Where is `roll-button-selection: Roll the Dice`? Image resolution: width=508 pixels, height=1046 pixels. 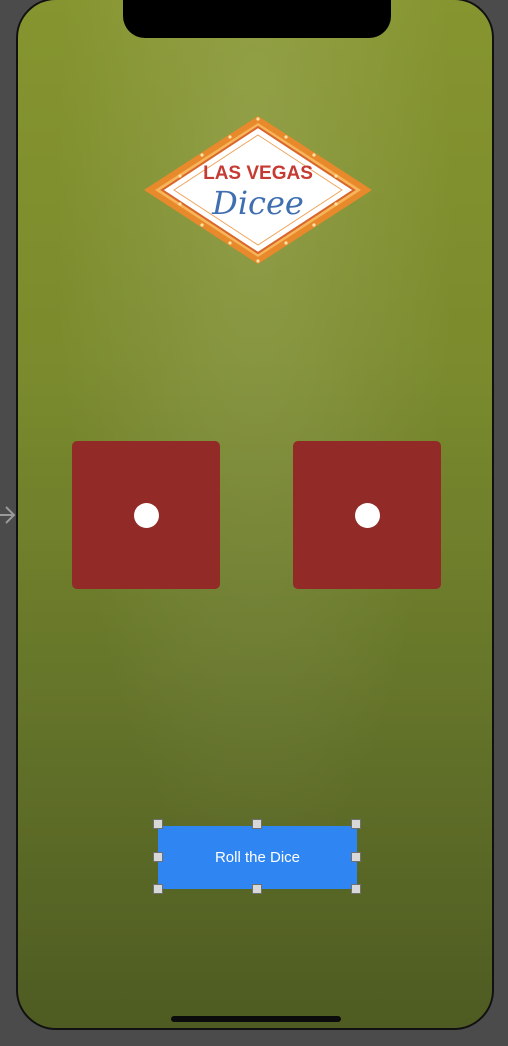 roll-button-selection: Roll the Dice is located at coordinates (257, 856).